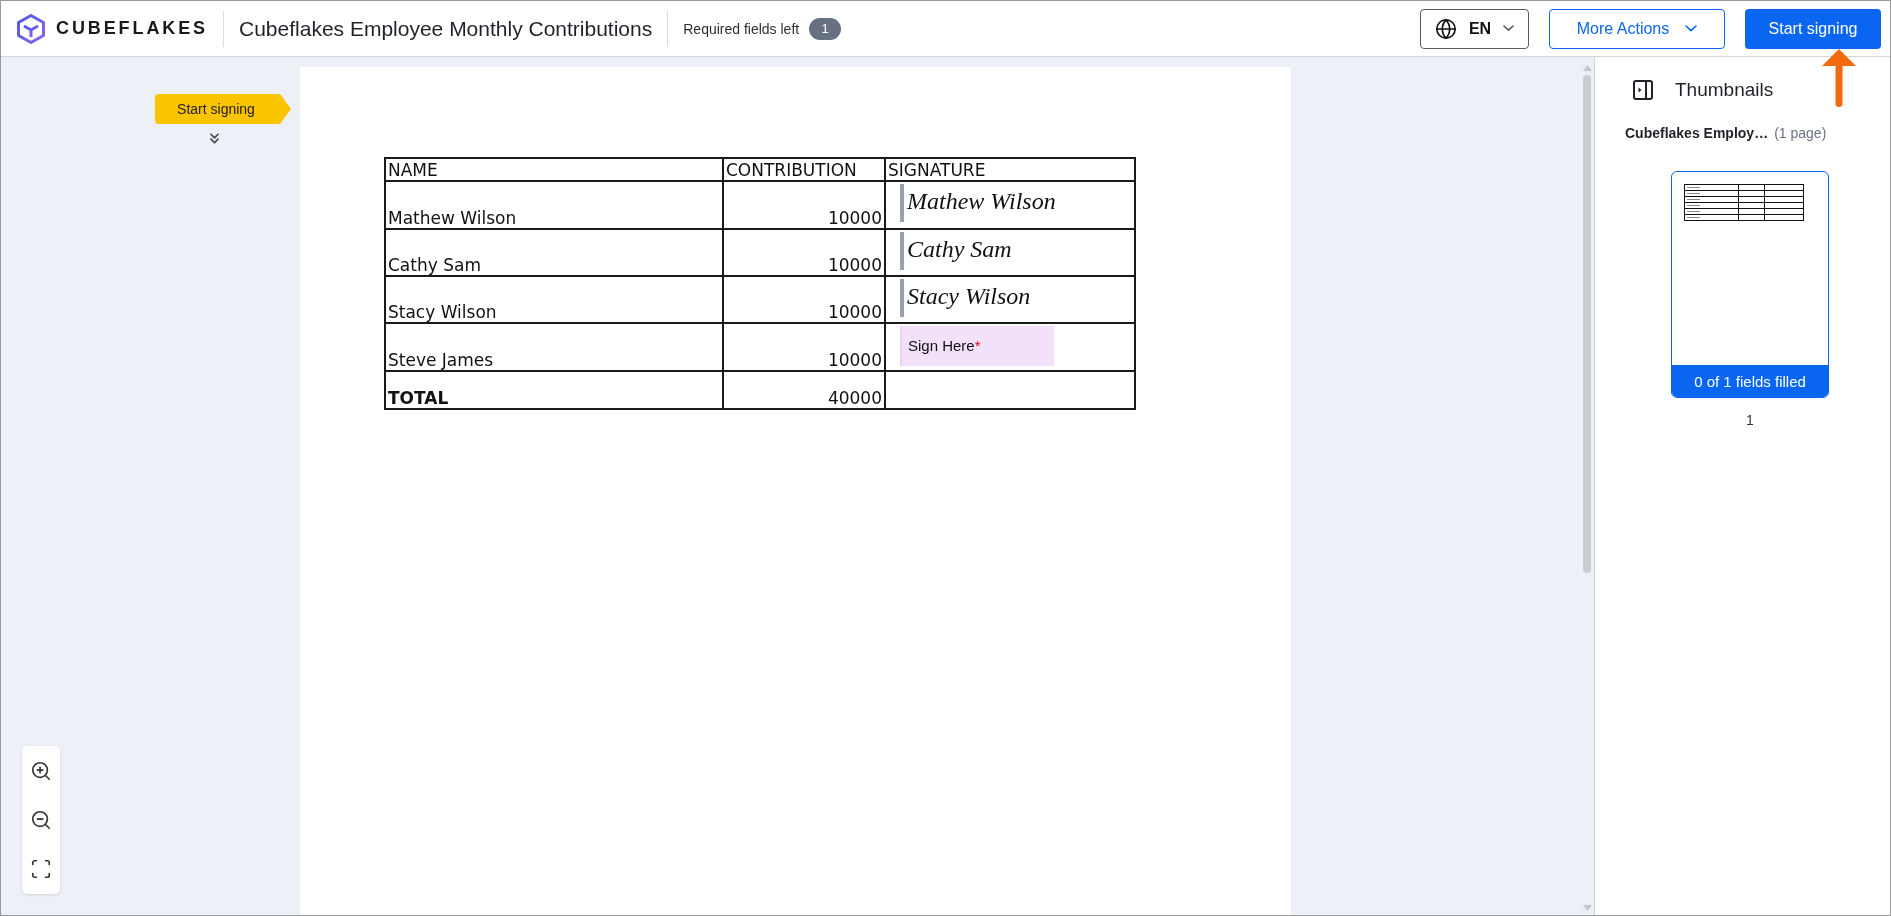  I want to click on signature-text: Cathy Sam, so click(959, 249).